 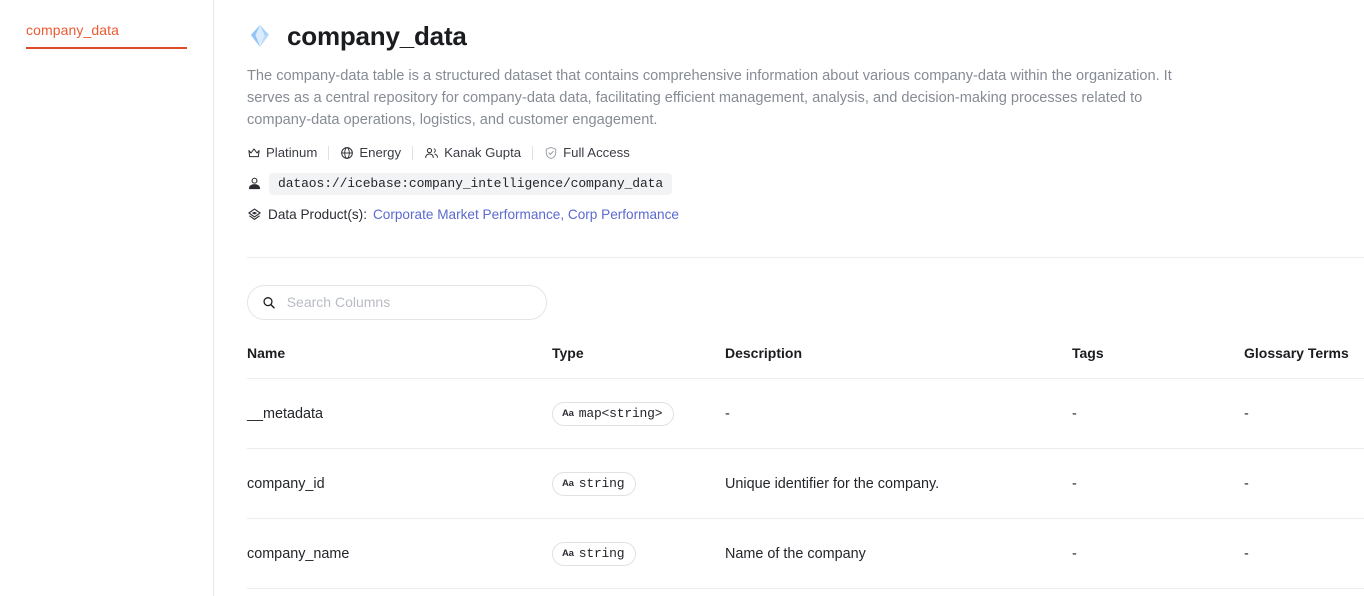 I want to click on column-header-description: Description, so click(x=898, y=361).